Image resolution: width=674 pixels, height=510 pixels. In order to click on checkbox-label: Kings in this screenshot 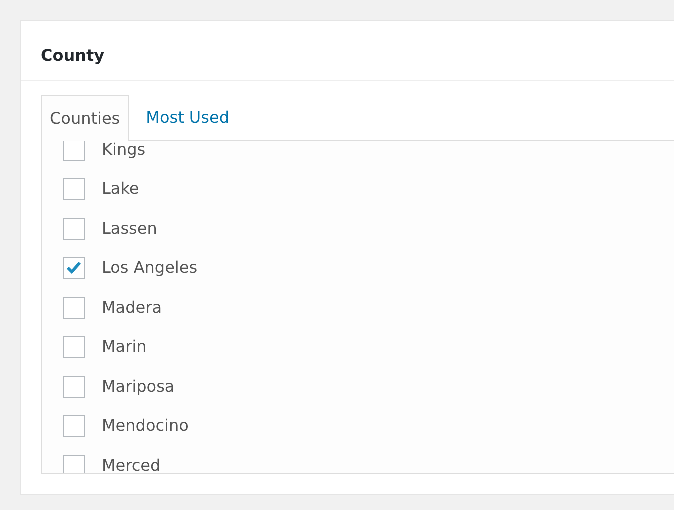, I will do `click(124, 151)`.